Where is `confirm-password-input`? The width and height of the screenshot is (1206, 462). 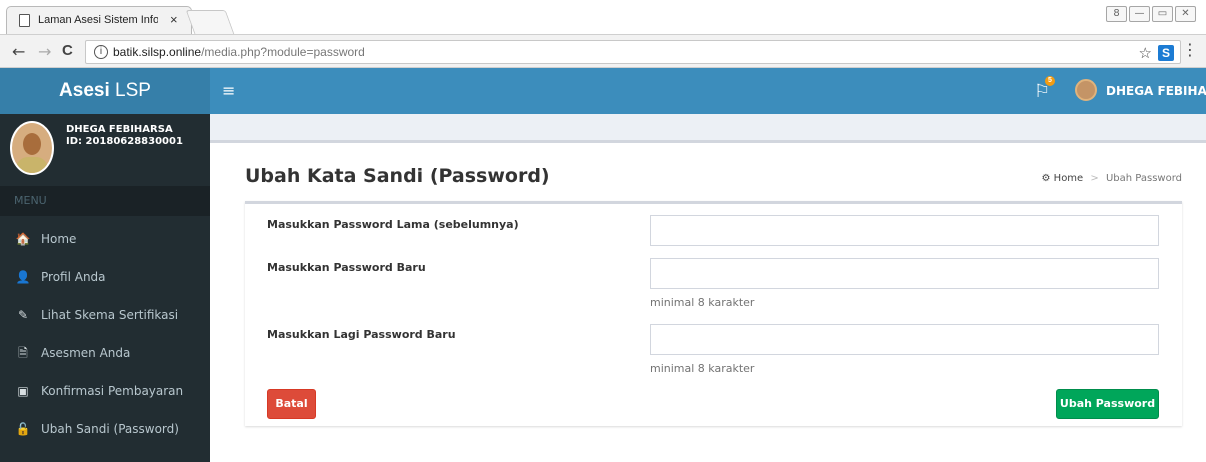
confirm-password-input is located at coordinates (904, 339).